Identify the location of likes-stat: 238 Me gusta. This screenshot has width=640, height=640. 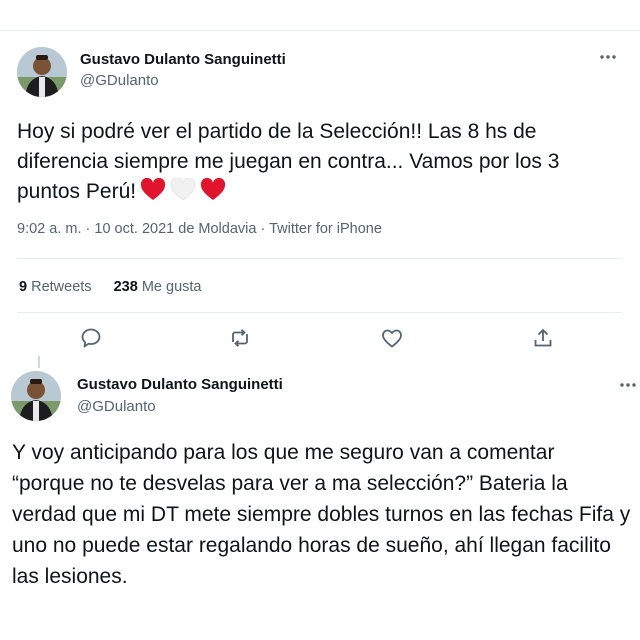
(158, 287).